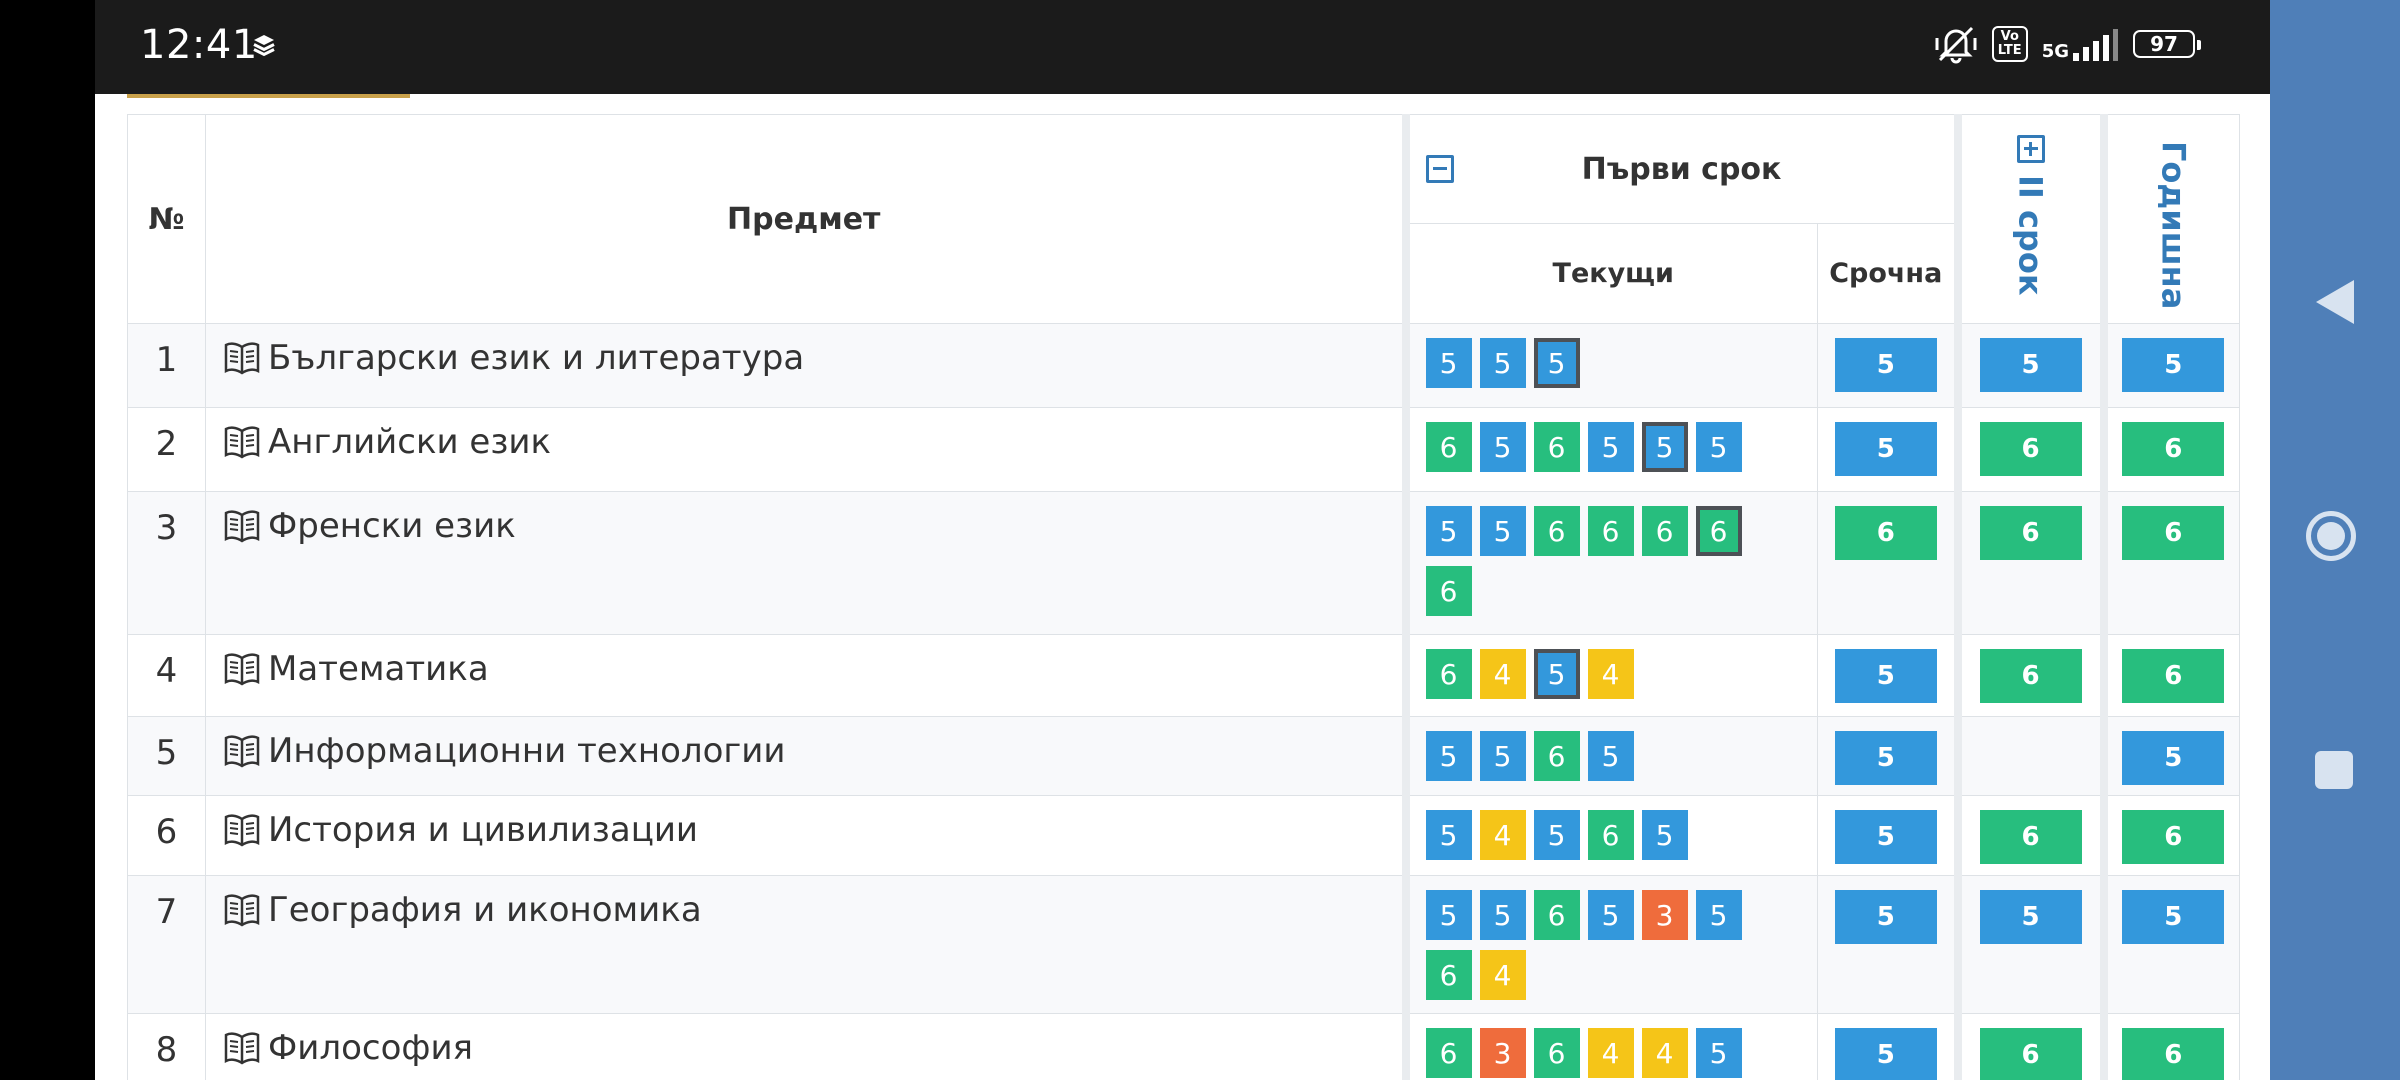 Image resolution: width=2400 pixels, height=1080 pixels. I want to click on header-second-term: II срок, so click(2028, 219).